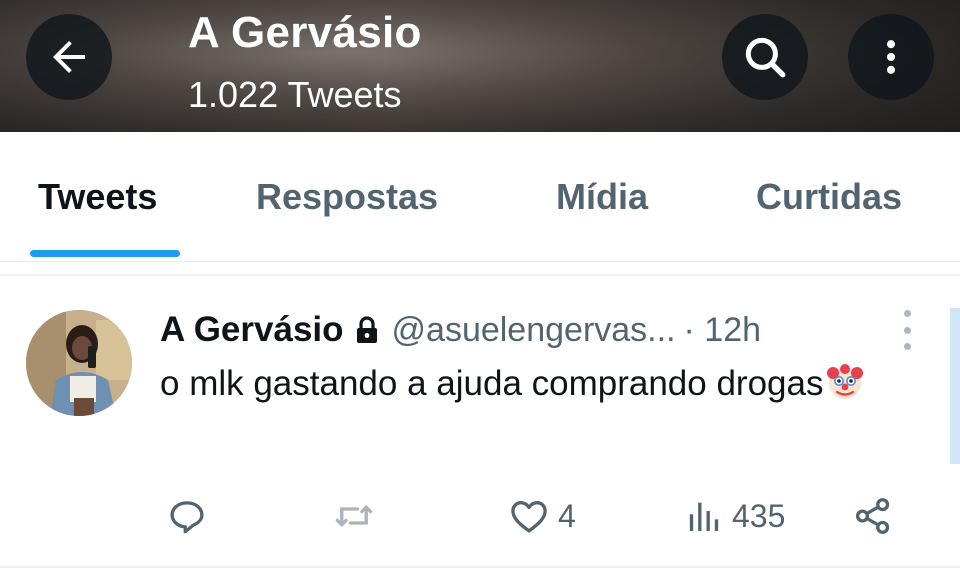  I want to click on arrow-left-icon, so click(69, 57).